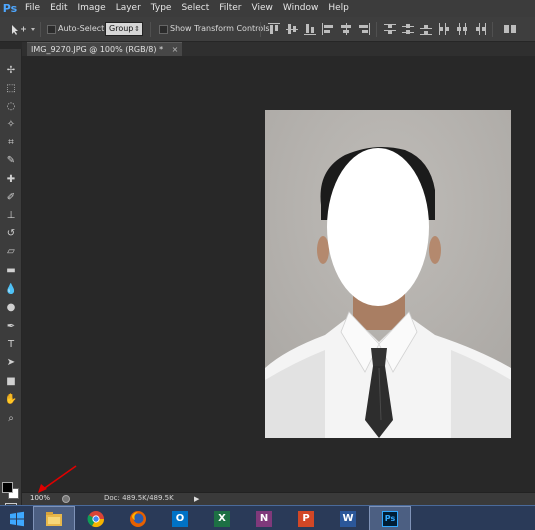 This screenshot has width=535, height=530. Describe the element at coordinates (11, 326) in the screenshot. I see `pen-tool-icon: ✒` at that location.